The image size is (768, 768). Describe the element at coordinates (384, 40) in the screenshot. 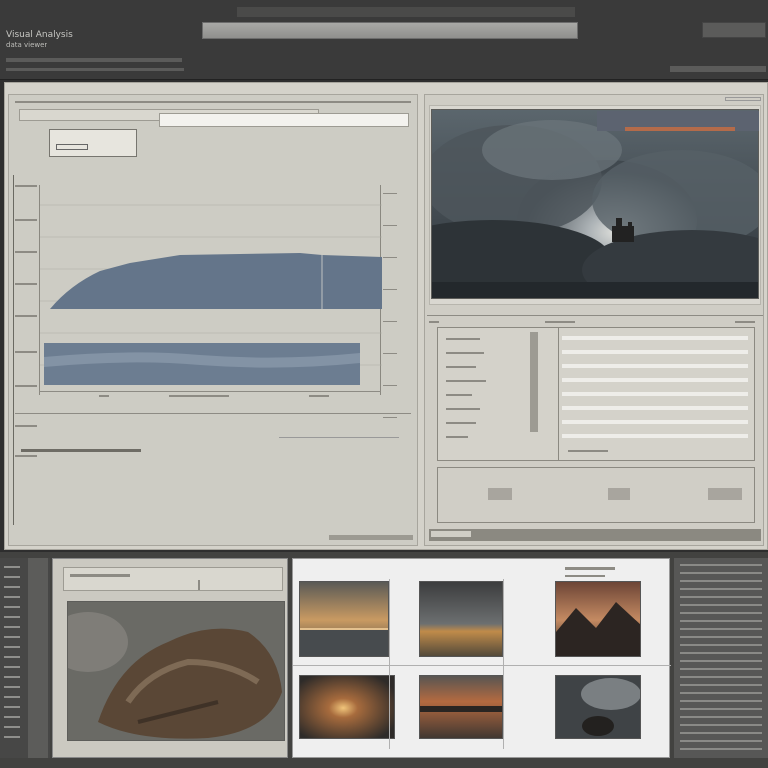

I see `top-bar: Visual Analysis data viewer` at that location.